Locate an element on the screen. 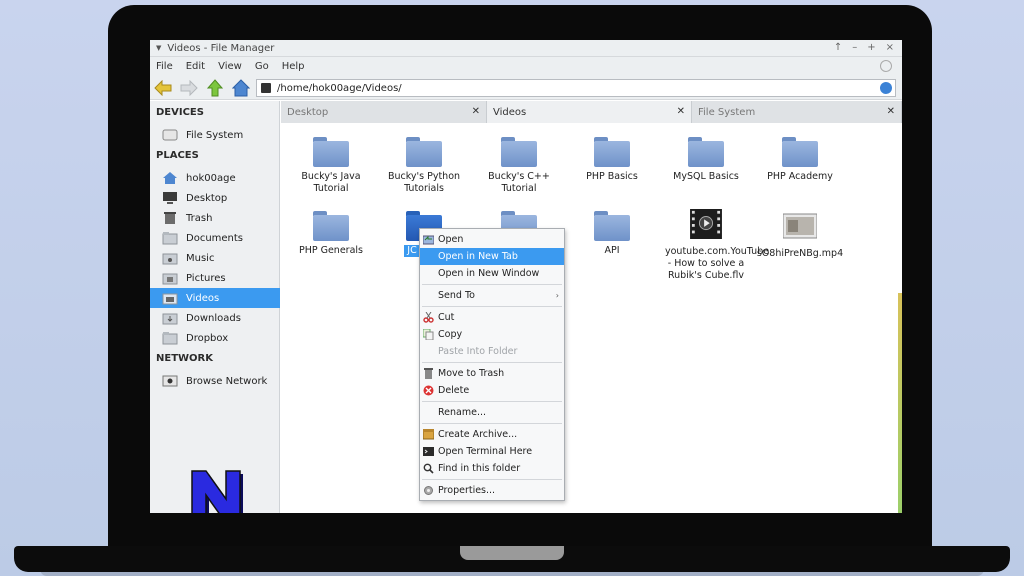 This screenshot has height=576, width=1024. file-item: Bucky's Java Tutorial is located at coordinates (331, 166).